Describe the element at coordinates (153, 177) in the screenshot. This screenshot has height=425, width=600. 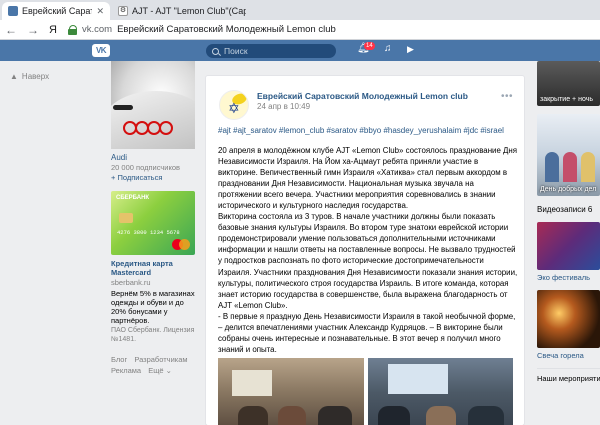
I see `subscribe-link: + Подписаться` at that location.